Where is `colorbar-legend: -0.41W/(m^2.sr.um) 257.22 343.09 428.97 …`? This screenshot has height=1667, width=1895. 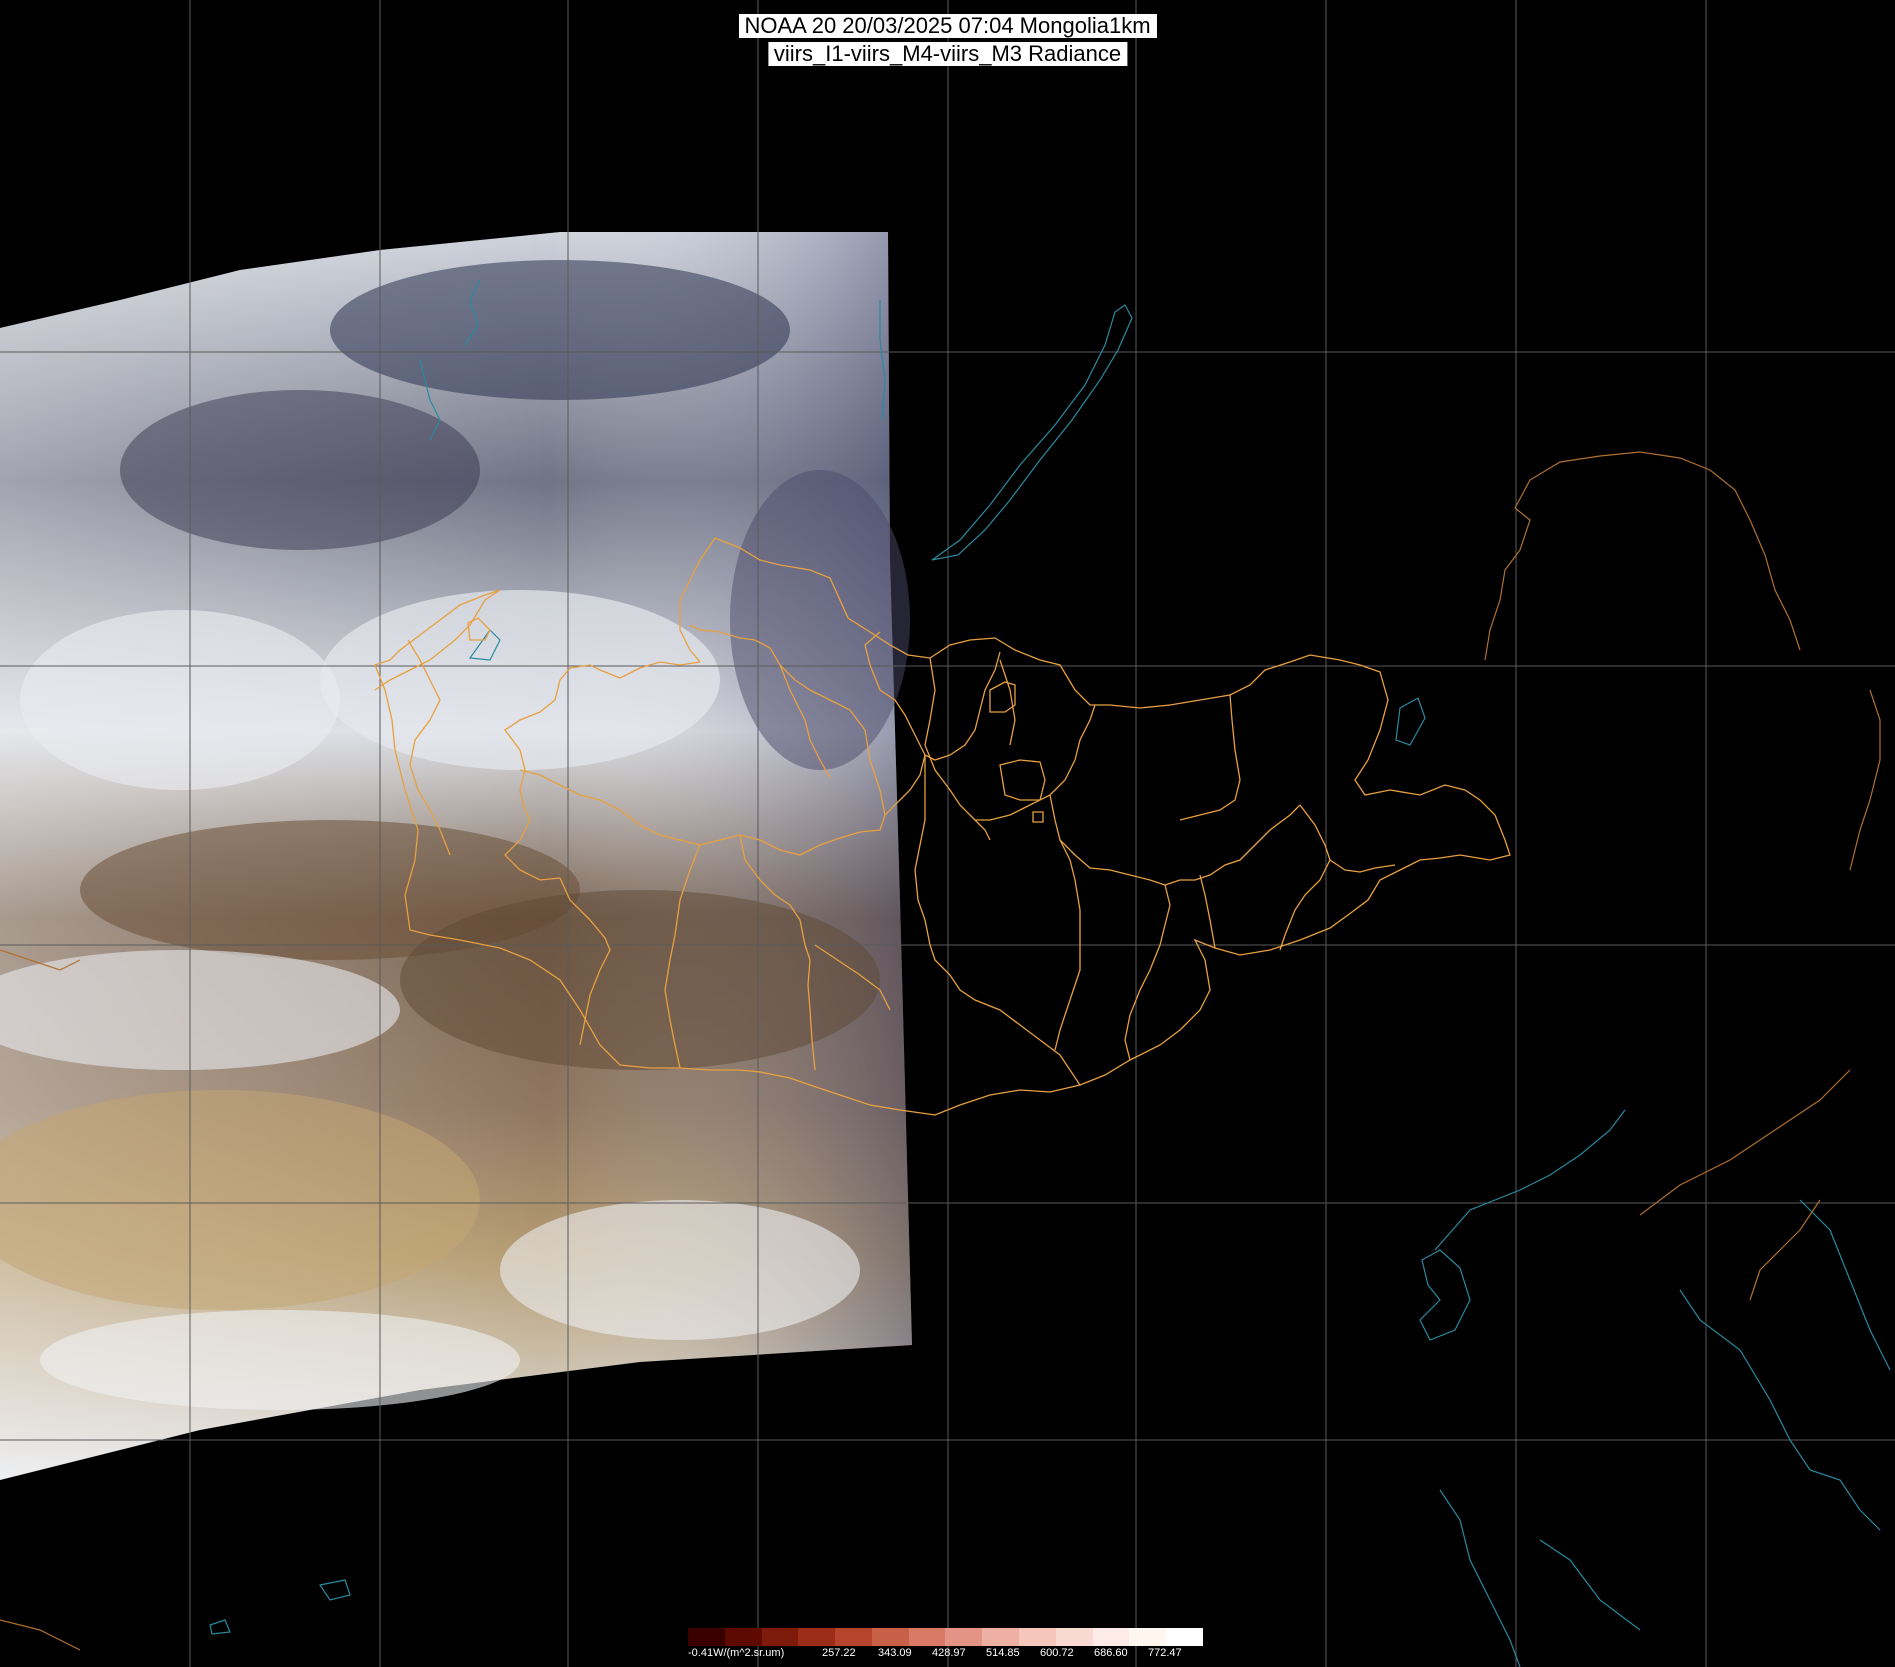 colorbar-legend: -0.41W/(m^2.sr.um) 257.22 343.09 428.97 … is located at coordinates (945, 1646).